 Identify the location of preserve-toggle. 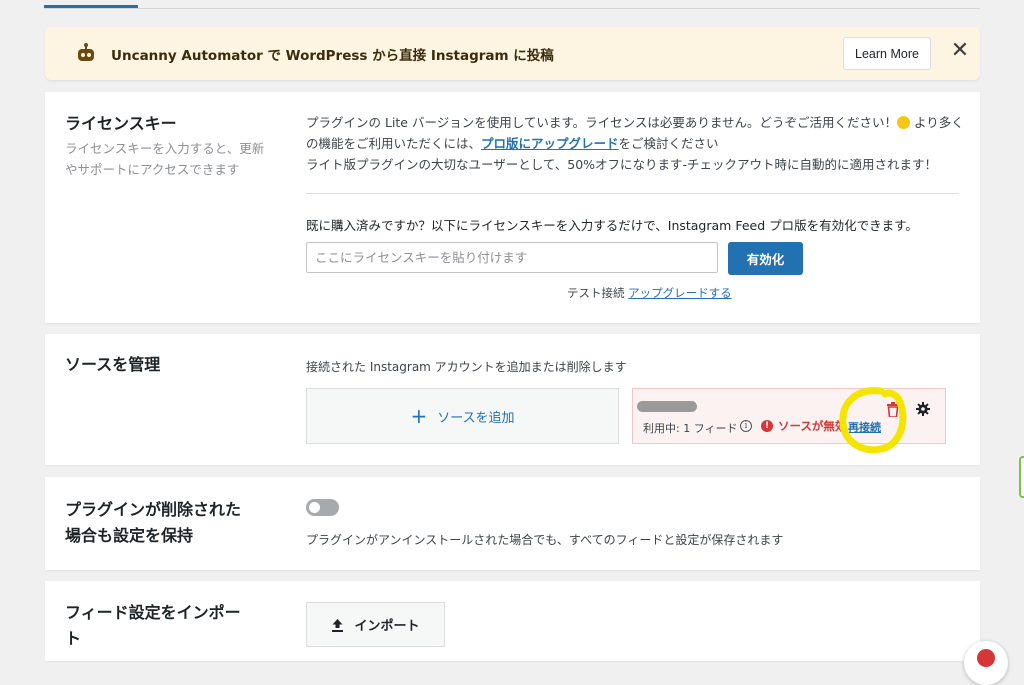
(322, 507).